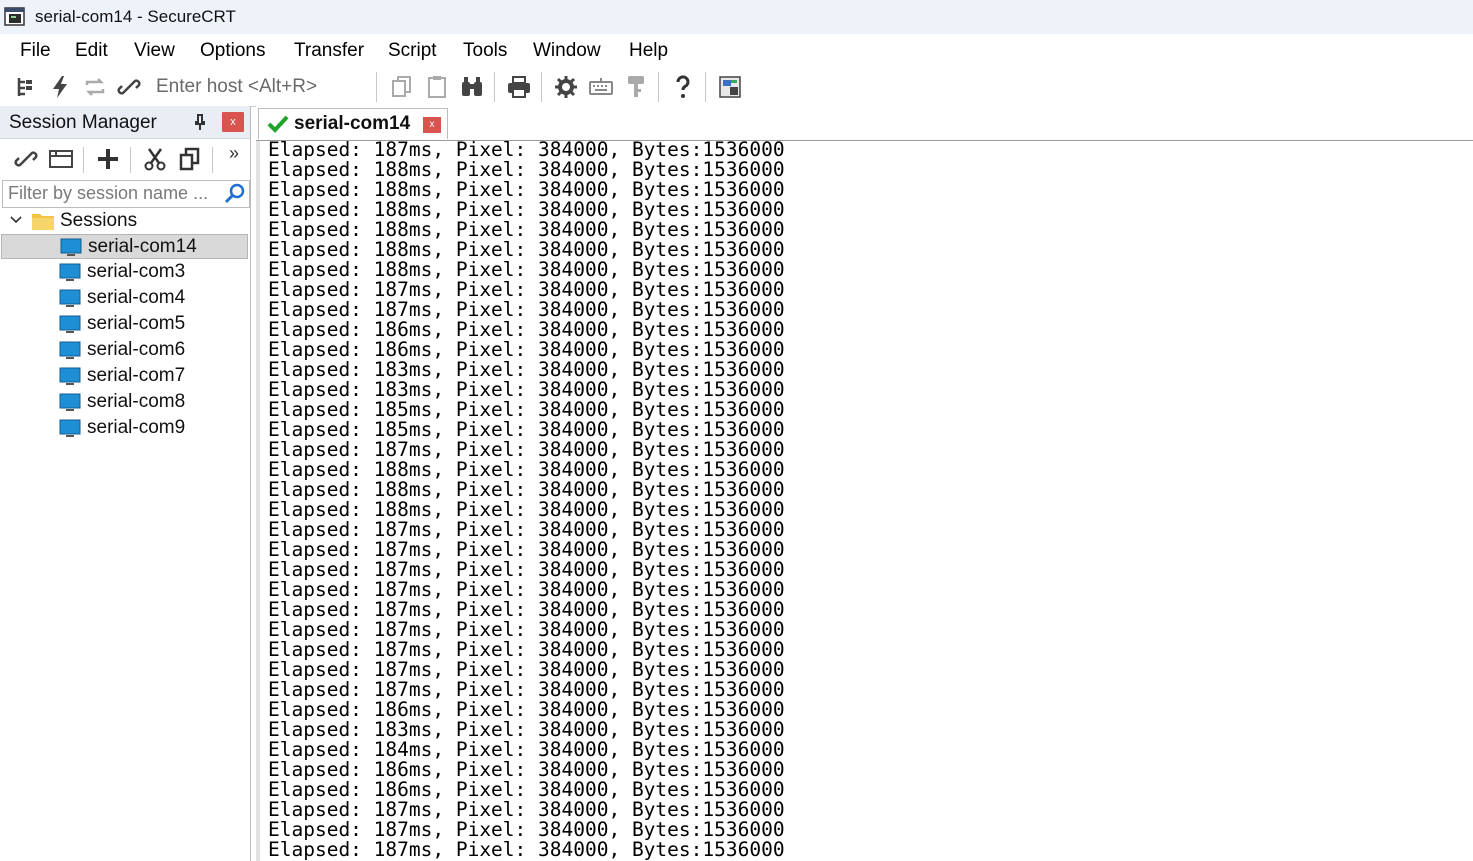  Describe the element at coordinates (155, 159) in the screenshot. I see `sm-cut-button` at that location.